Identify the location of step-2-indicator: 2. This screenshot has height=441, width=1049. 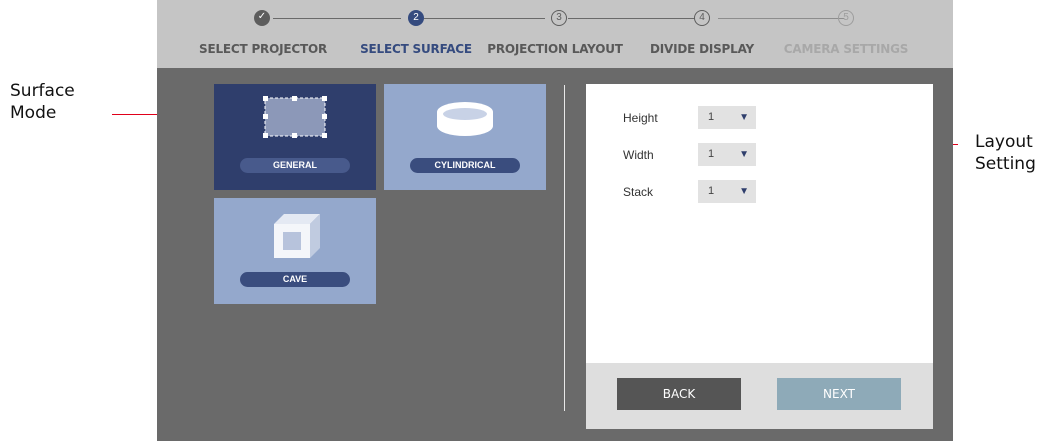
(416, 18).